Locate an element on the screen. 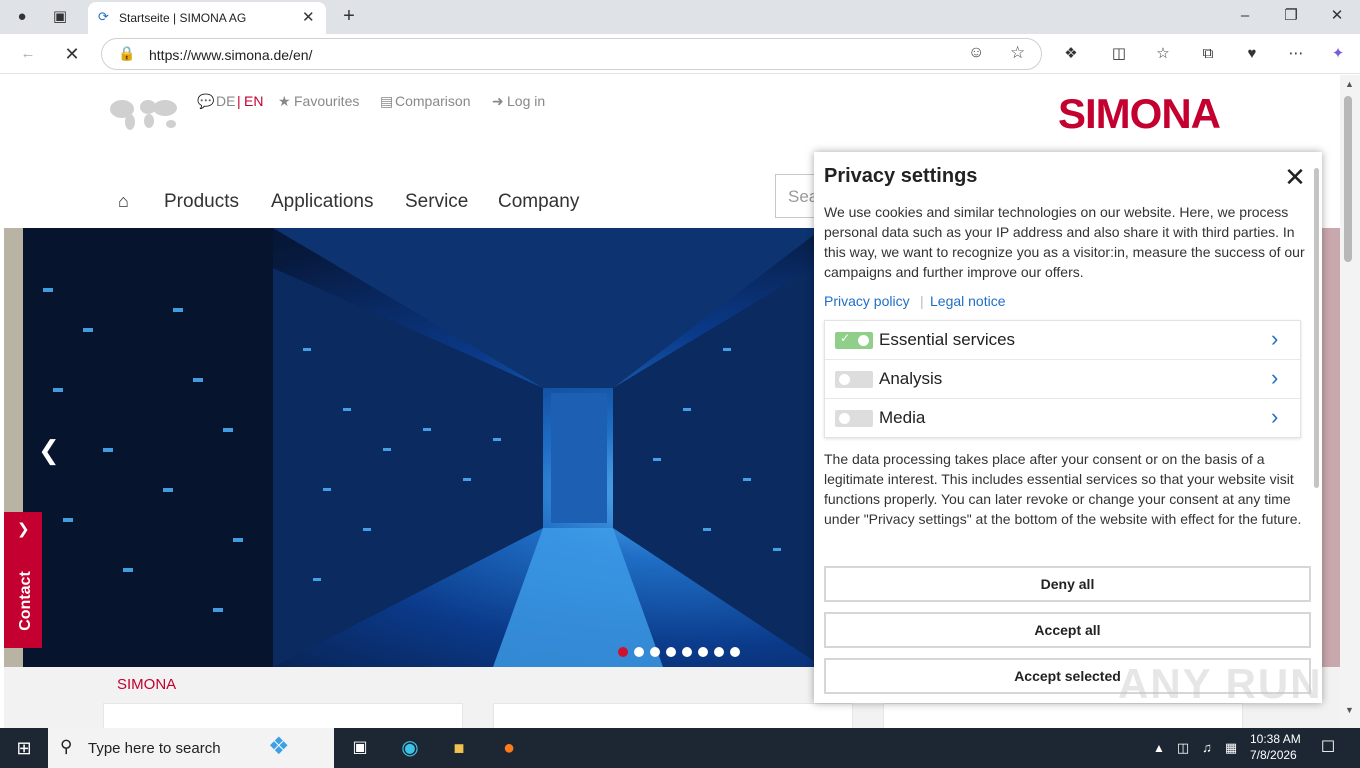  tab-actions-icon: ▣ is located at coordinates (60, 17).